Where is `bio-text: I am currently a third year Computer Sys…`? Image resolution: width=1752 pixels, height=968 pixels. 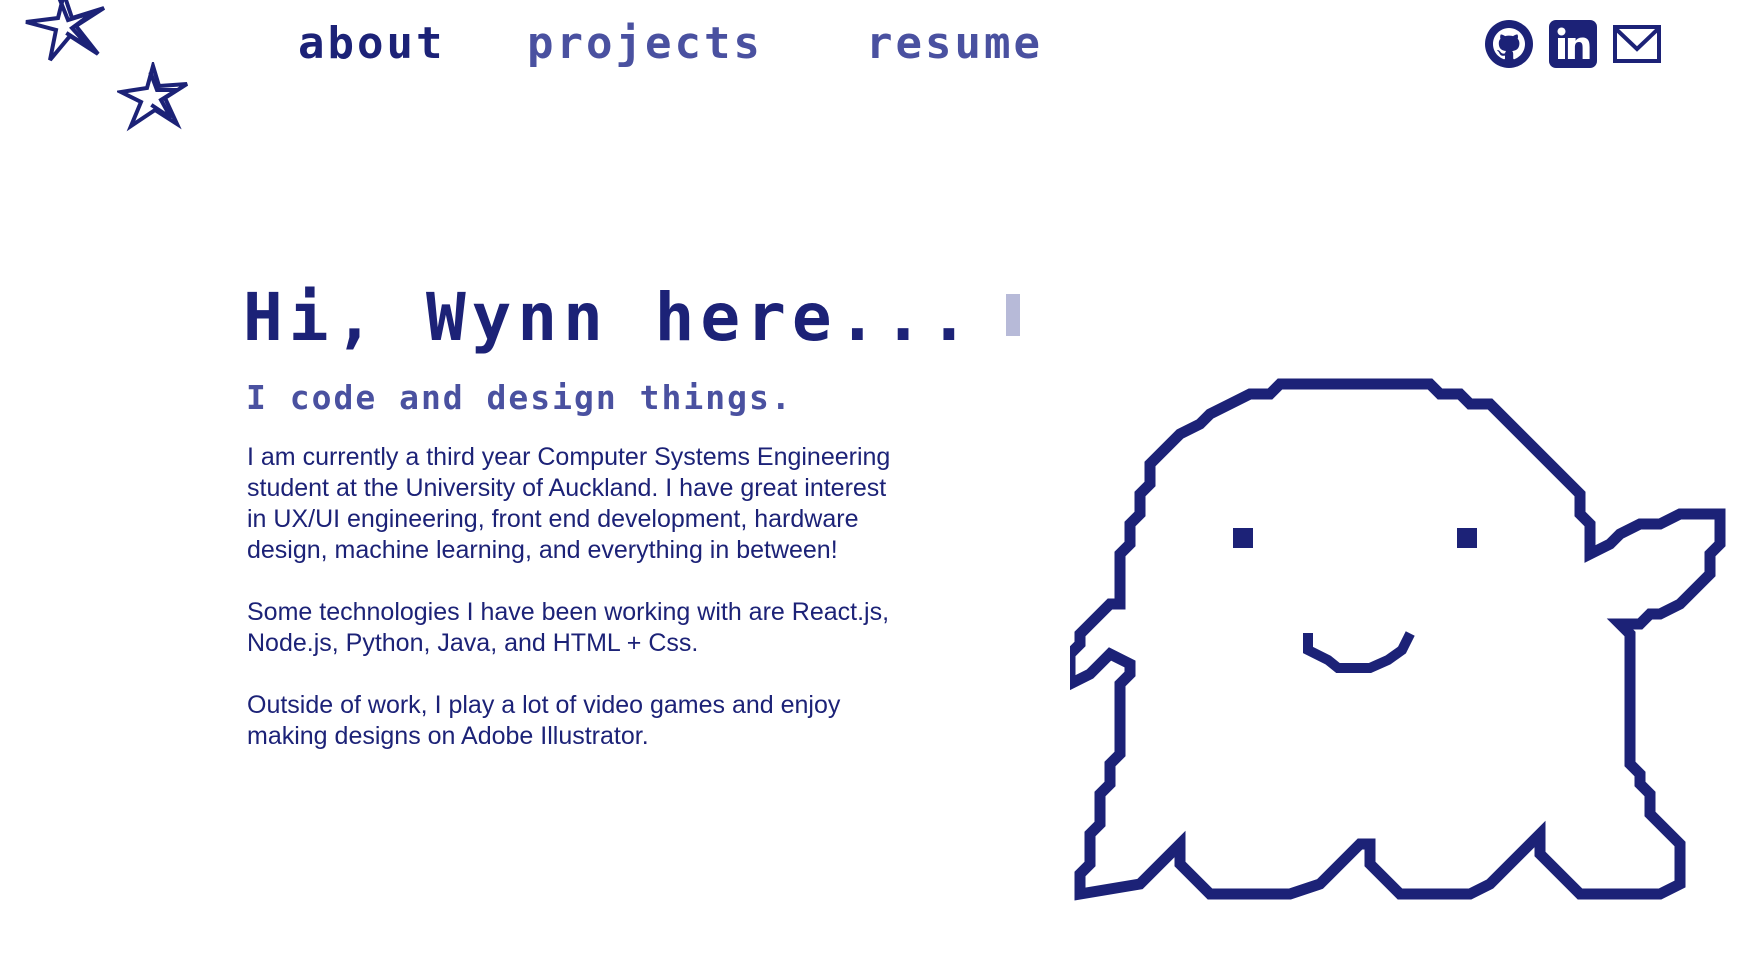 bio-text: I am currently a third year Computer Sys… is located at coordinates (577, 612).